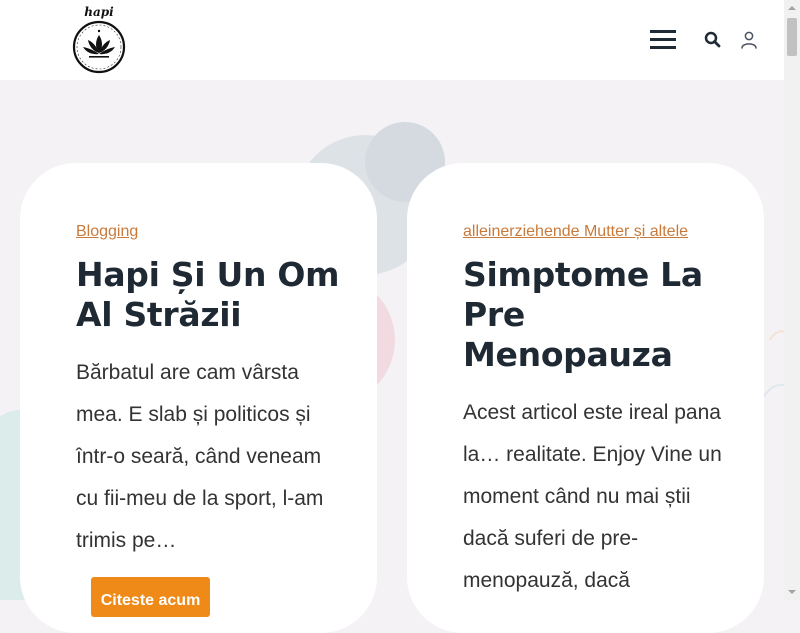 The image size is (800, 633). Describe the element at coordinates (107, 232) in the screenshot. I see `post-category-link: Blogging` at that location.